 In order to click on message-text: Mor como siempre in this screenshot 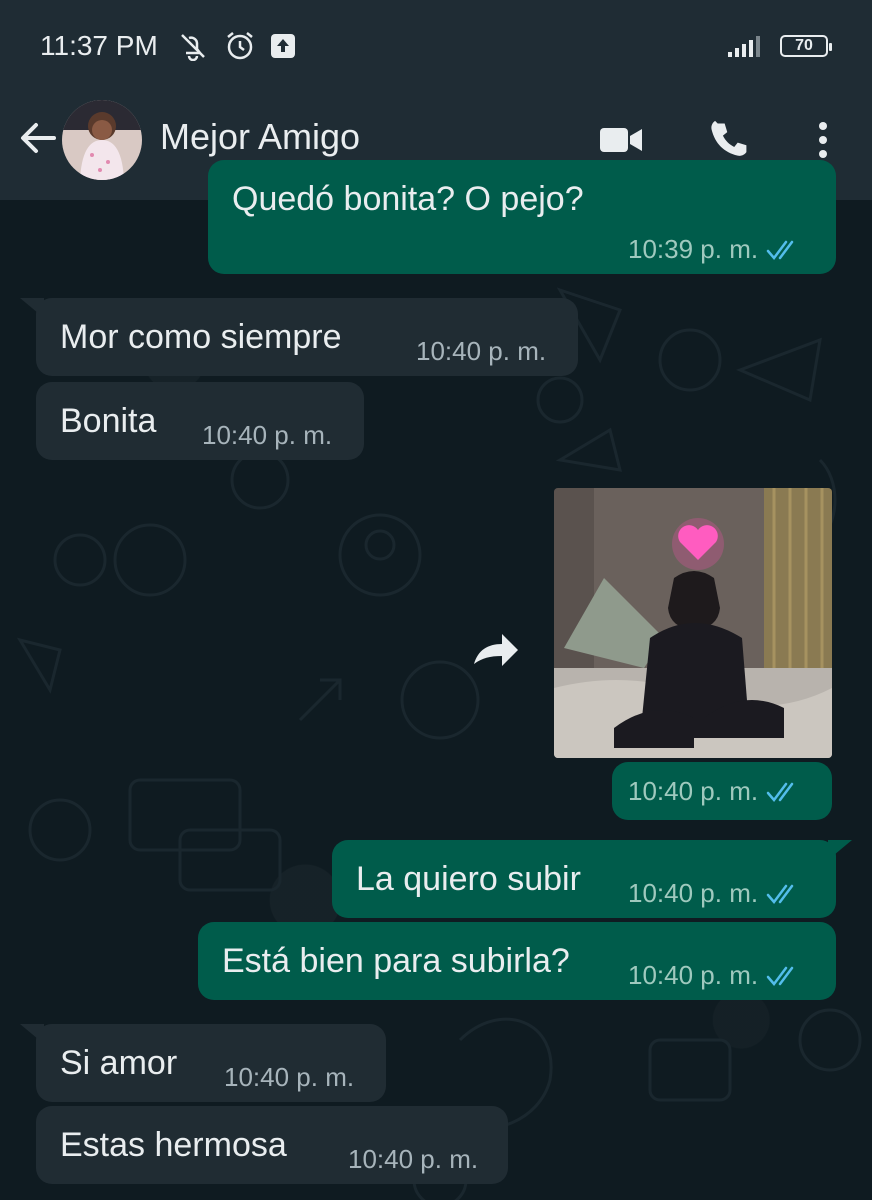, I will do `click(201, 337)`.